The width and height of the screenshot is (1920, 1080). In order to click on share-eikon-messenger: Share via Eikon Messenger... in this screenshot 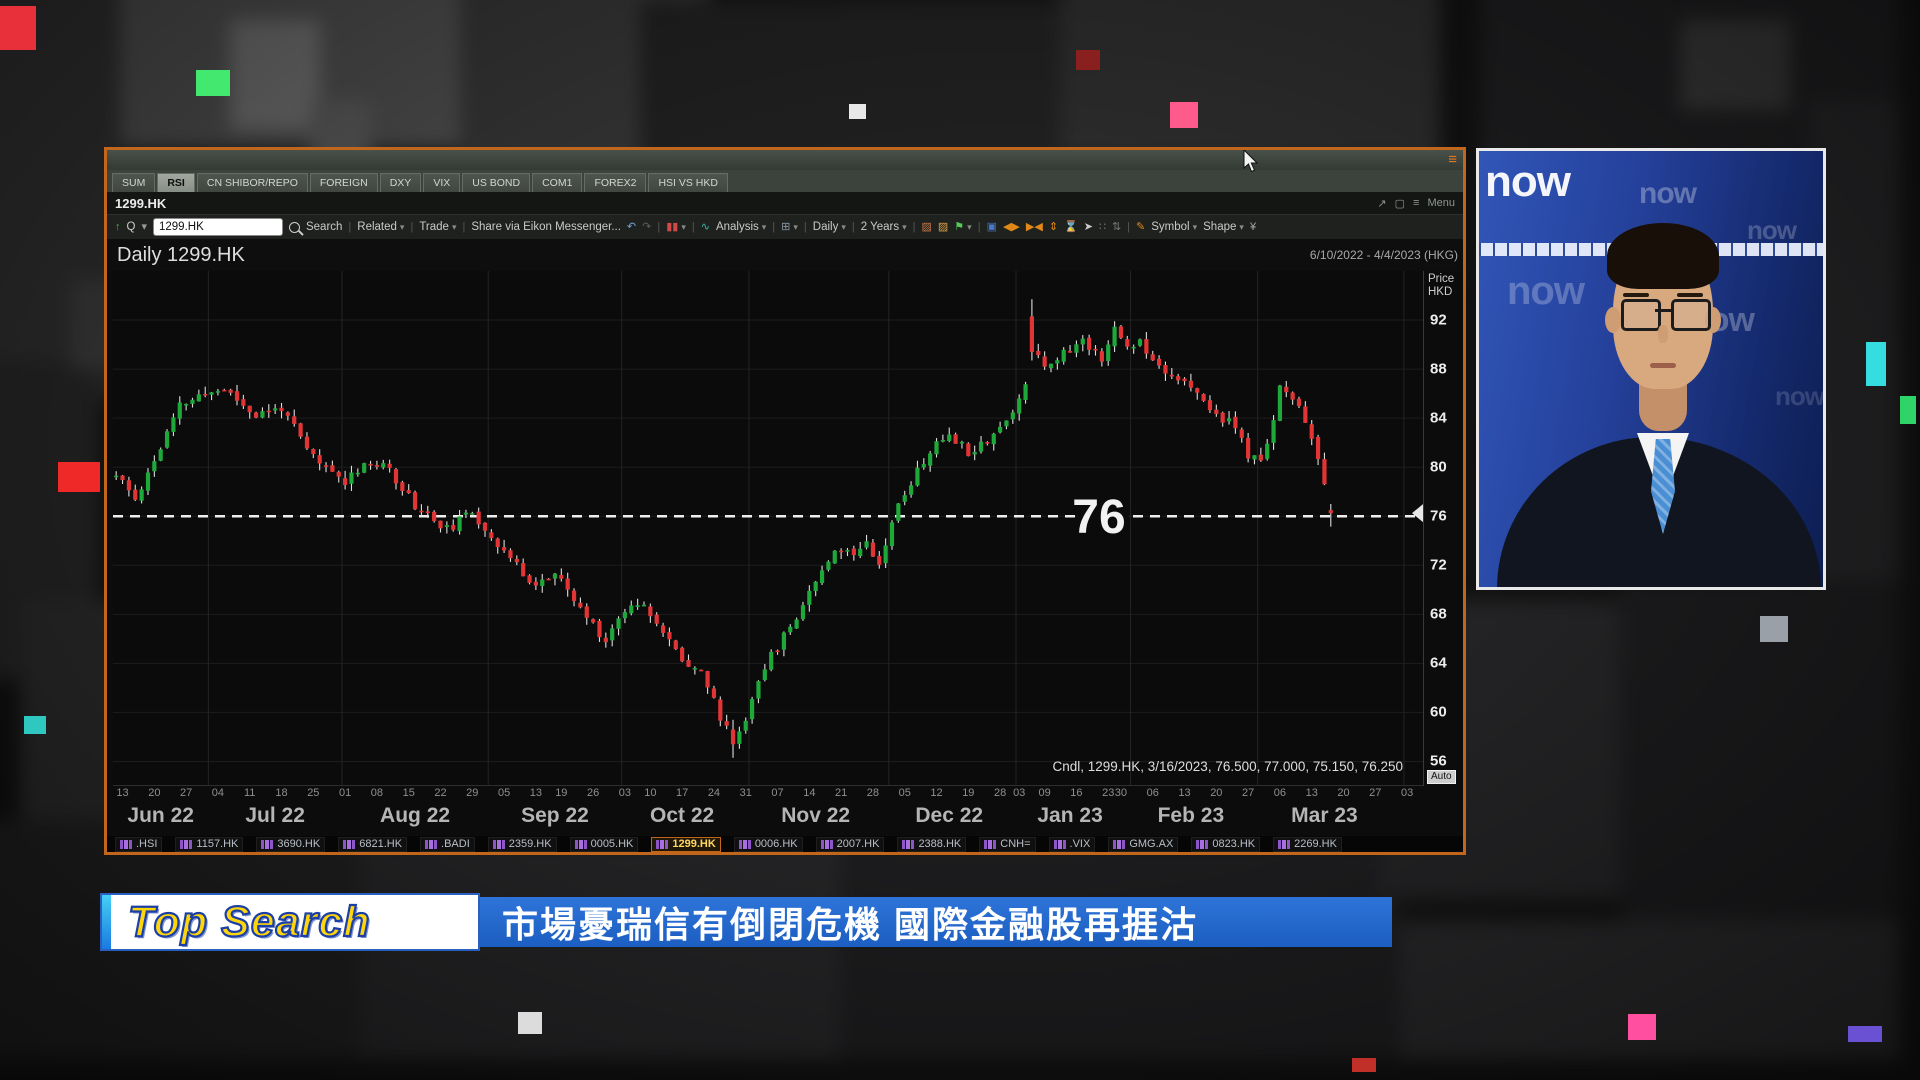, I will do `click(546, 227)`.